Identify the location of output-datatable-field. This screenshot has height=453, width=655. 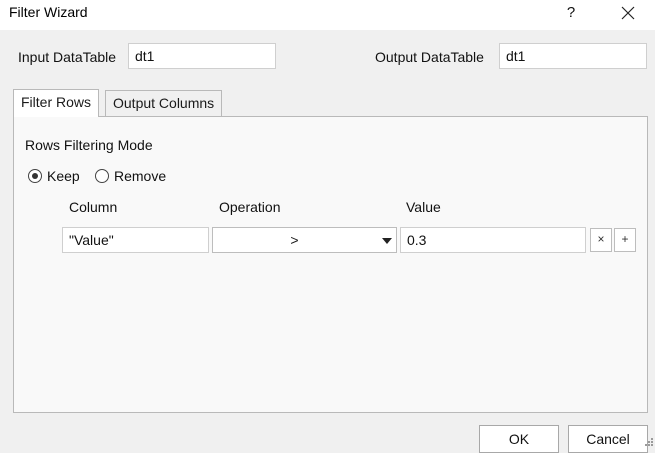
(573, 56).